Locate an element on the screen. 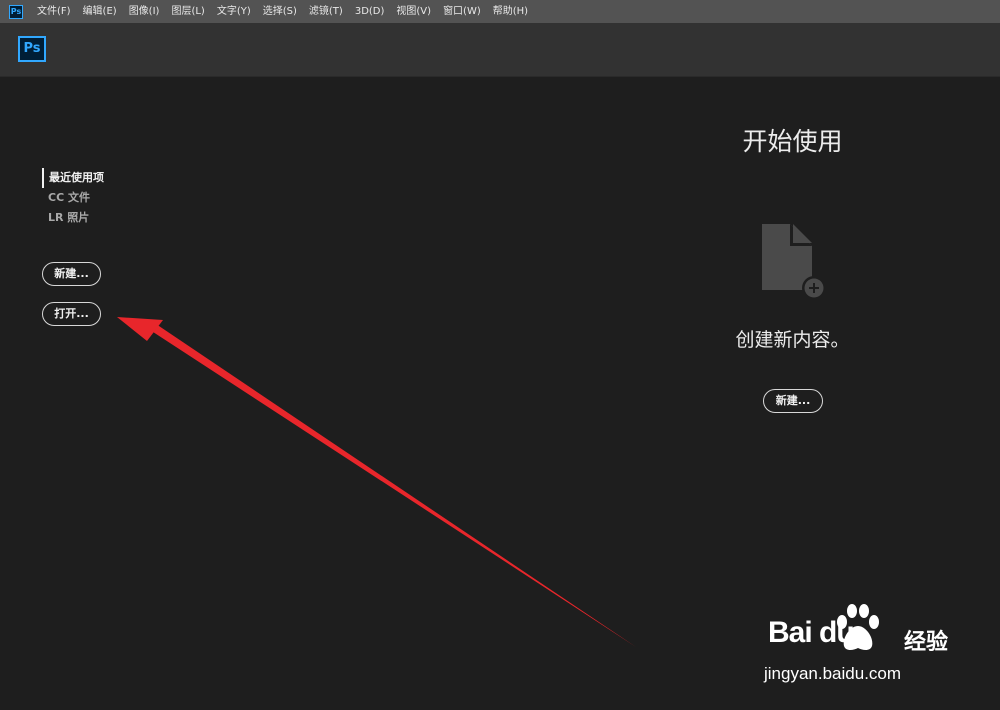  new-document-icon is located at coordinates (794, 262).